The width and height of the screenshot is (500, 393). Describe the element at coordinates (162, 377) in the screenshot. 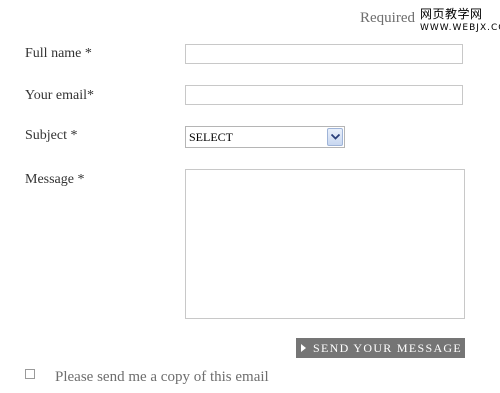

I see `copy-email-label: Please send me a copy of this email` at that location.